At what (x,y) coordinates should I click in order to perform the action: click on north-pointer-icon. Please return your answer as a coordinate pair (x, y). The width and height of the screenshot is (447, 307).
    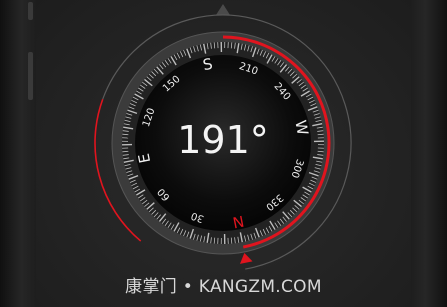
    Looking at the image, I should click on (246, 258).